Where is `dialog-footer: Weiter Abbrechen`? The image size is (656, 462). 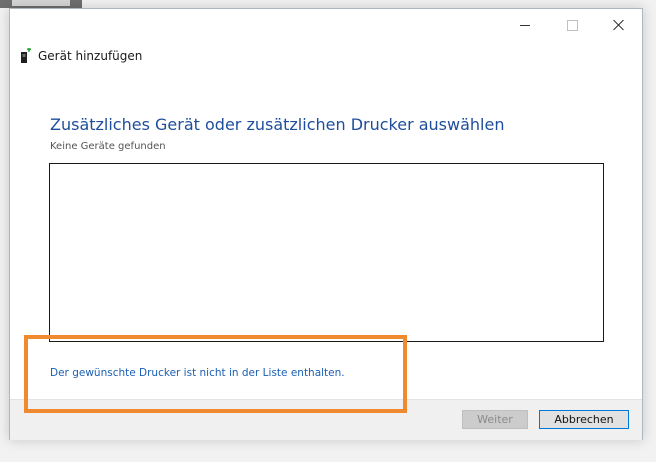 dialog-footer: Weiter Abbrechen is located at coordinates (326, 419).